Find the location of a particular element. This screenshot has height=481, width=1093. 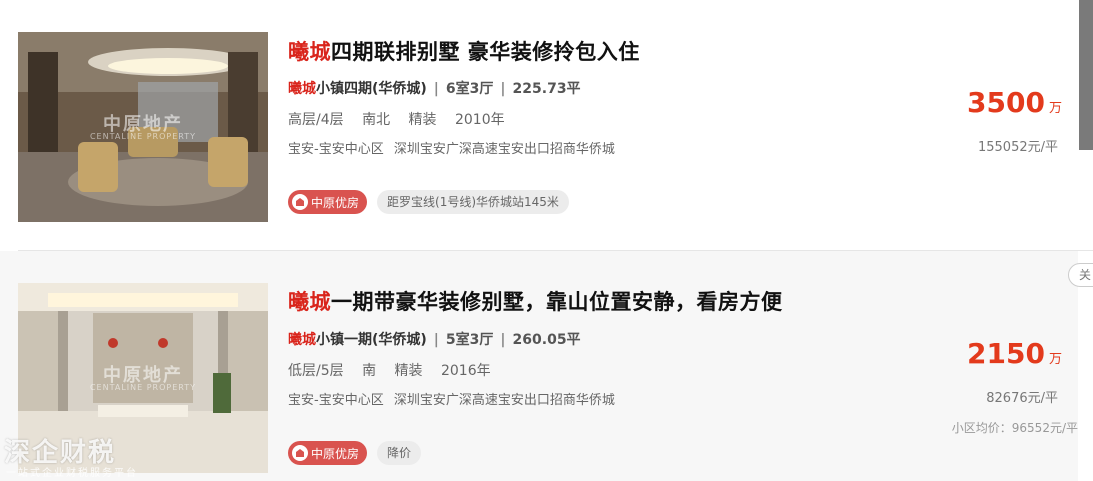

price-value: 2150 is located at coordinates (1006, 353).